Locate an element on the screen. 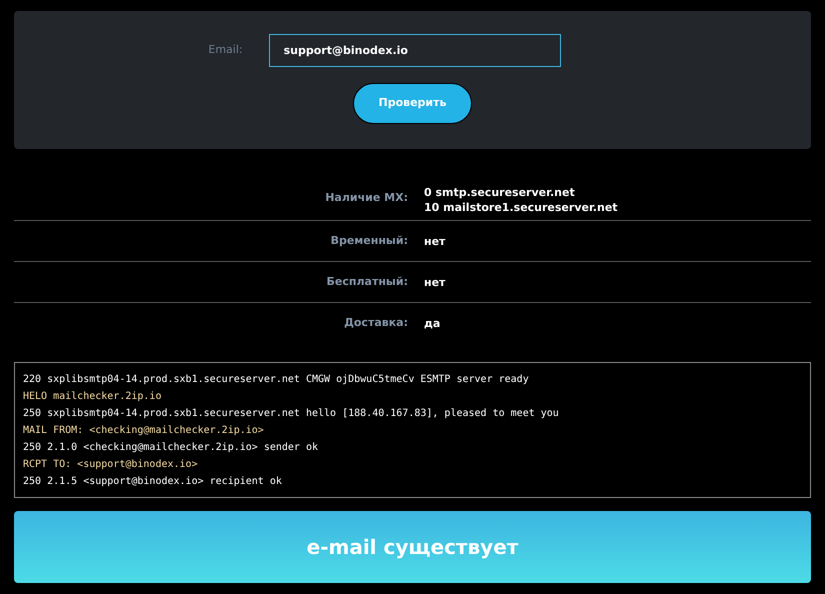  verdict-banner: e-mail существует is located at coordinates (412, 547).